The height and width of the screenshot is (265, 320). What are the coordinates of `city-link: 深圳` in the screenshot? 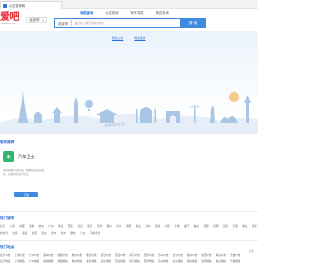 It's located at (31, 226).